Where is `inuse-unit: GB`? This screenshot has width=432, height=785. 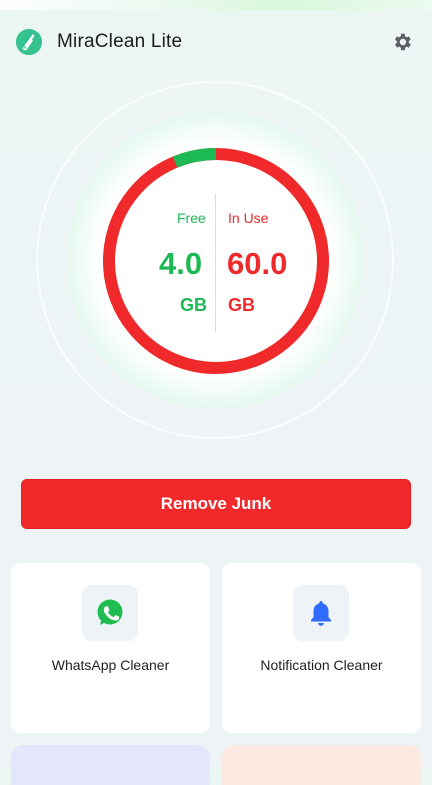
inuse-unit: GB is located at coordinates (241, 305).